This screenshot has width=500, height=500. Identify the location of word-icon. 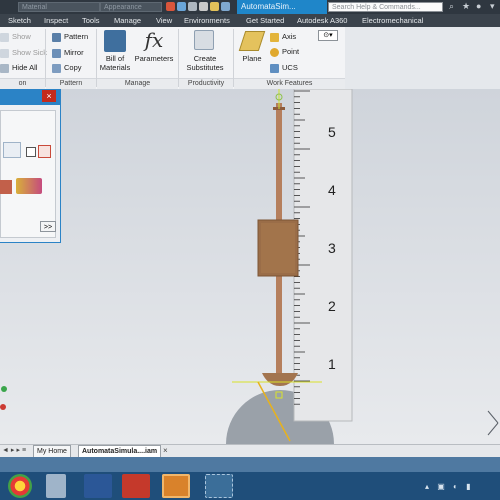
(98, 486).